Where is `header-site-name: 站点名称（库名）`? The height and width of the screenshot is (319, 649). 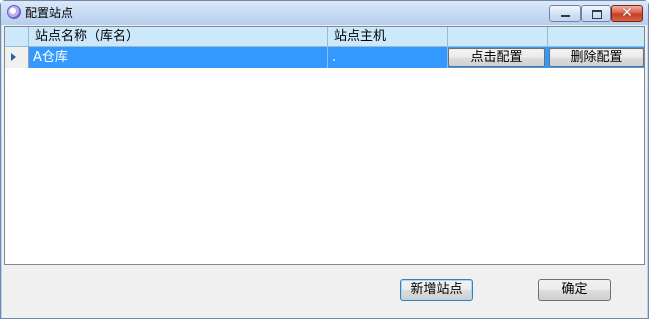 header-site-name: 站点名称（库名） is located at coordinates (178, 36).